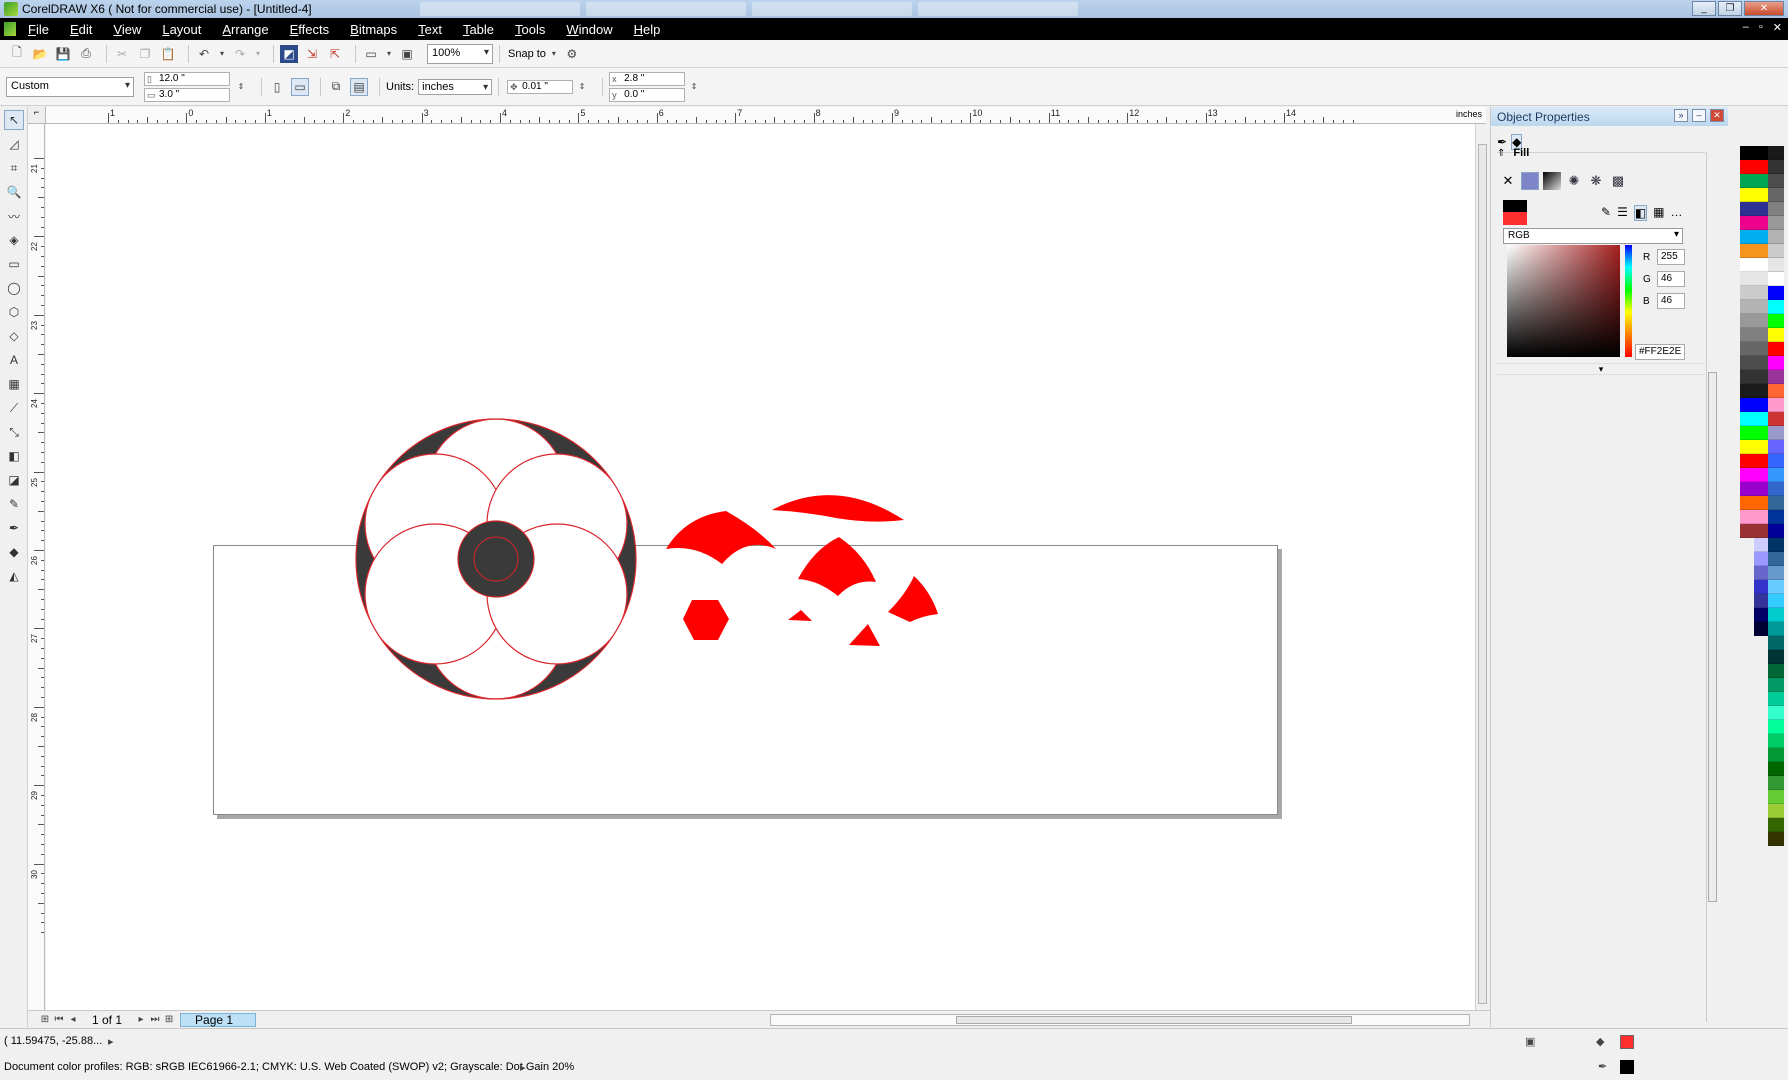 This screenshot has width=1788, height=1080. I want to click on docker-scrollbar, so click(1712, 587).